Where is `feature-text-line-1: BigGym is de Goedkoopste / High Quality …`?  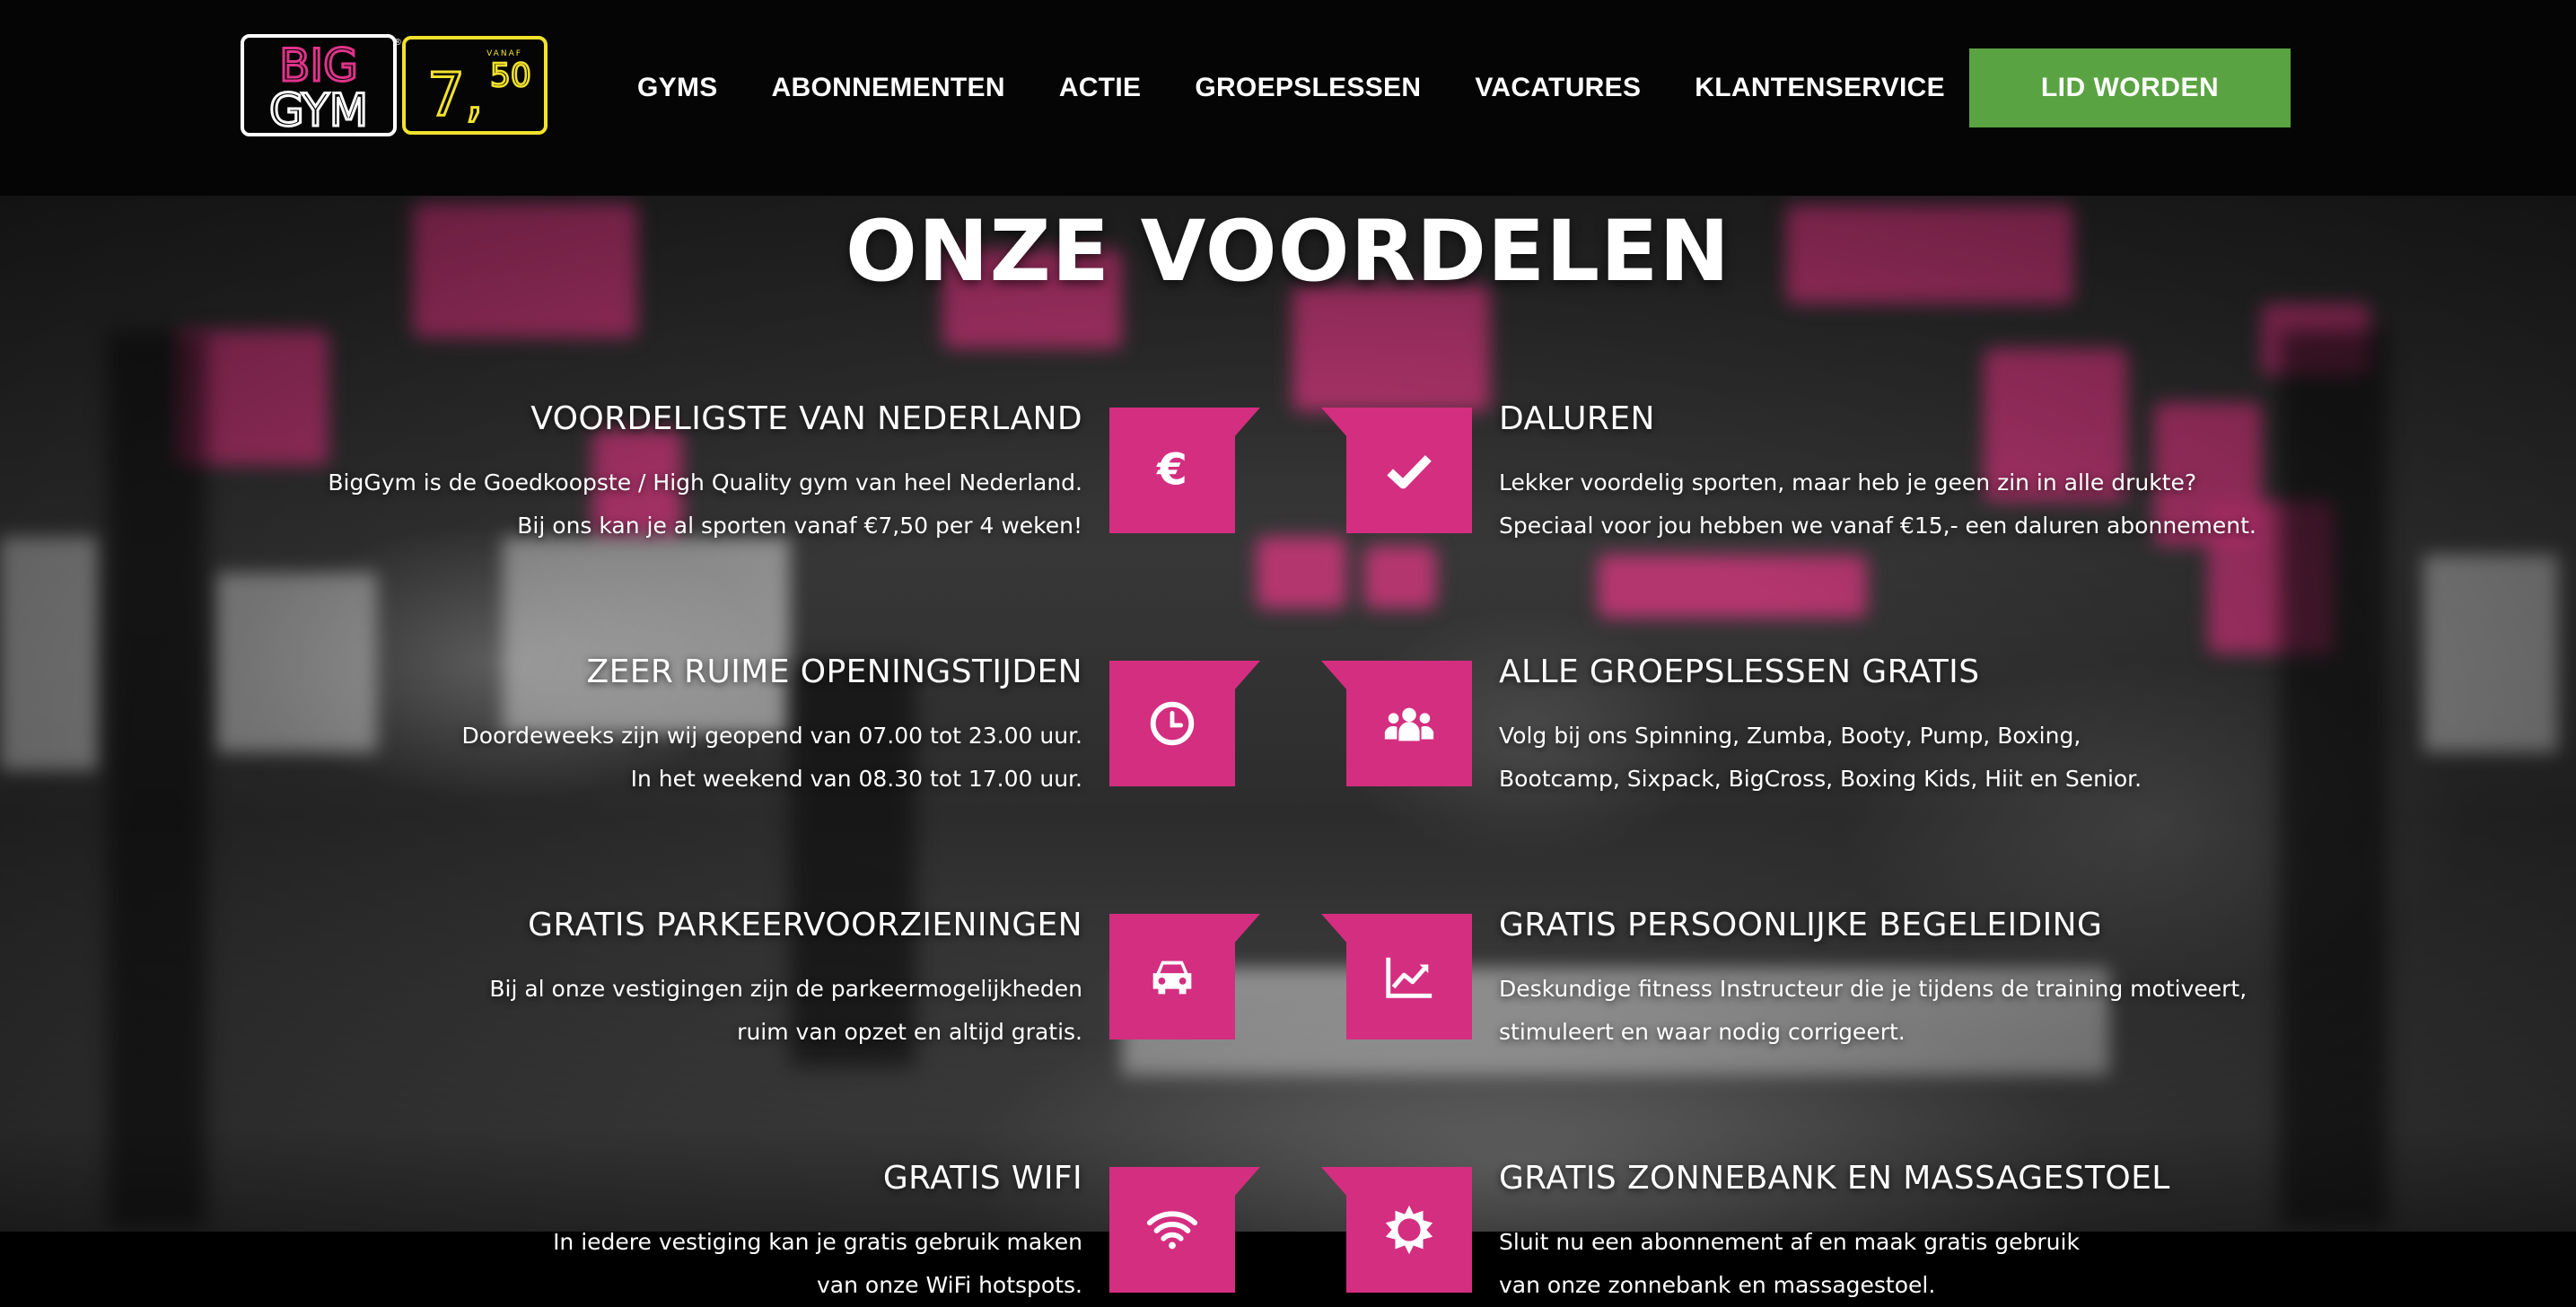
feature-text-line-1: BigGym is de Goedkoopste / High Quality … is located at coordinates (705, 483).